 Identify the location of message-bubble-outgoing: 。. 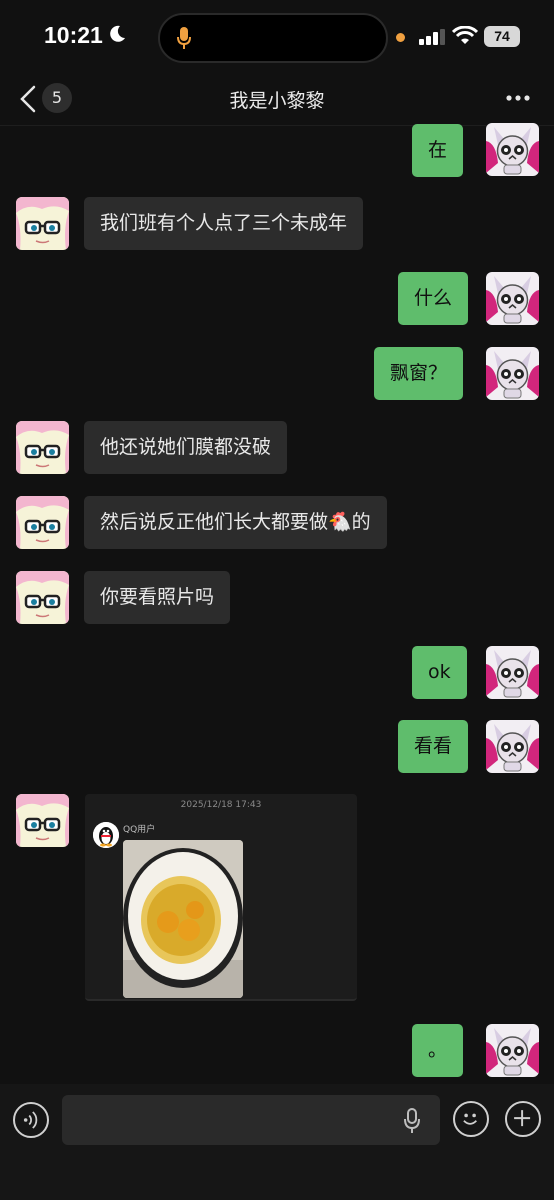
(438, 1050).